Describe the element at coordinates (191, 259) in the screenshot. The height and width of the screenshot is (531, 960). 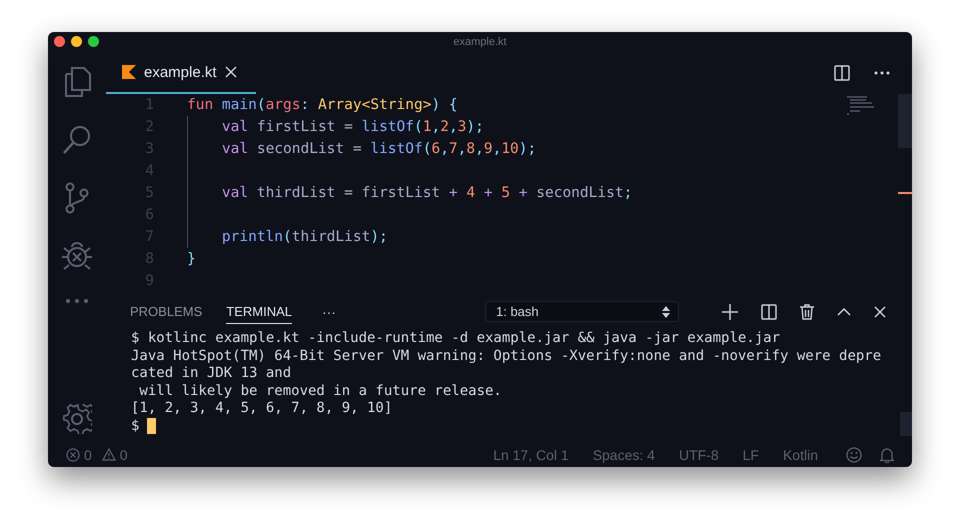
I see `code-line: }` at that location.